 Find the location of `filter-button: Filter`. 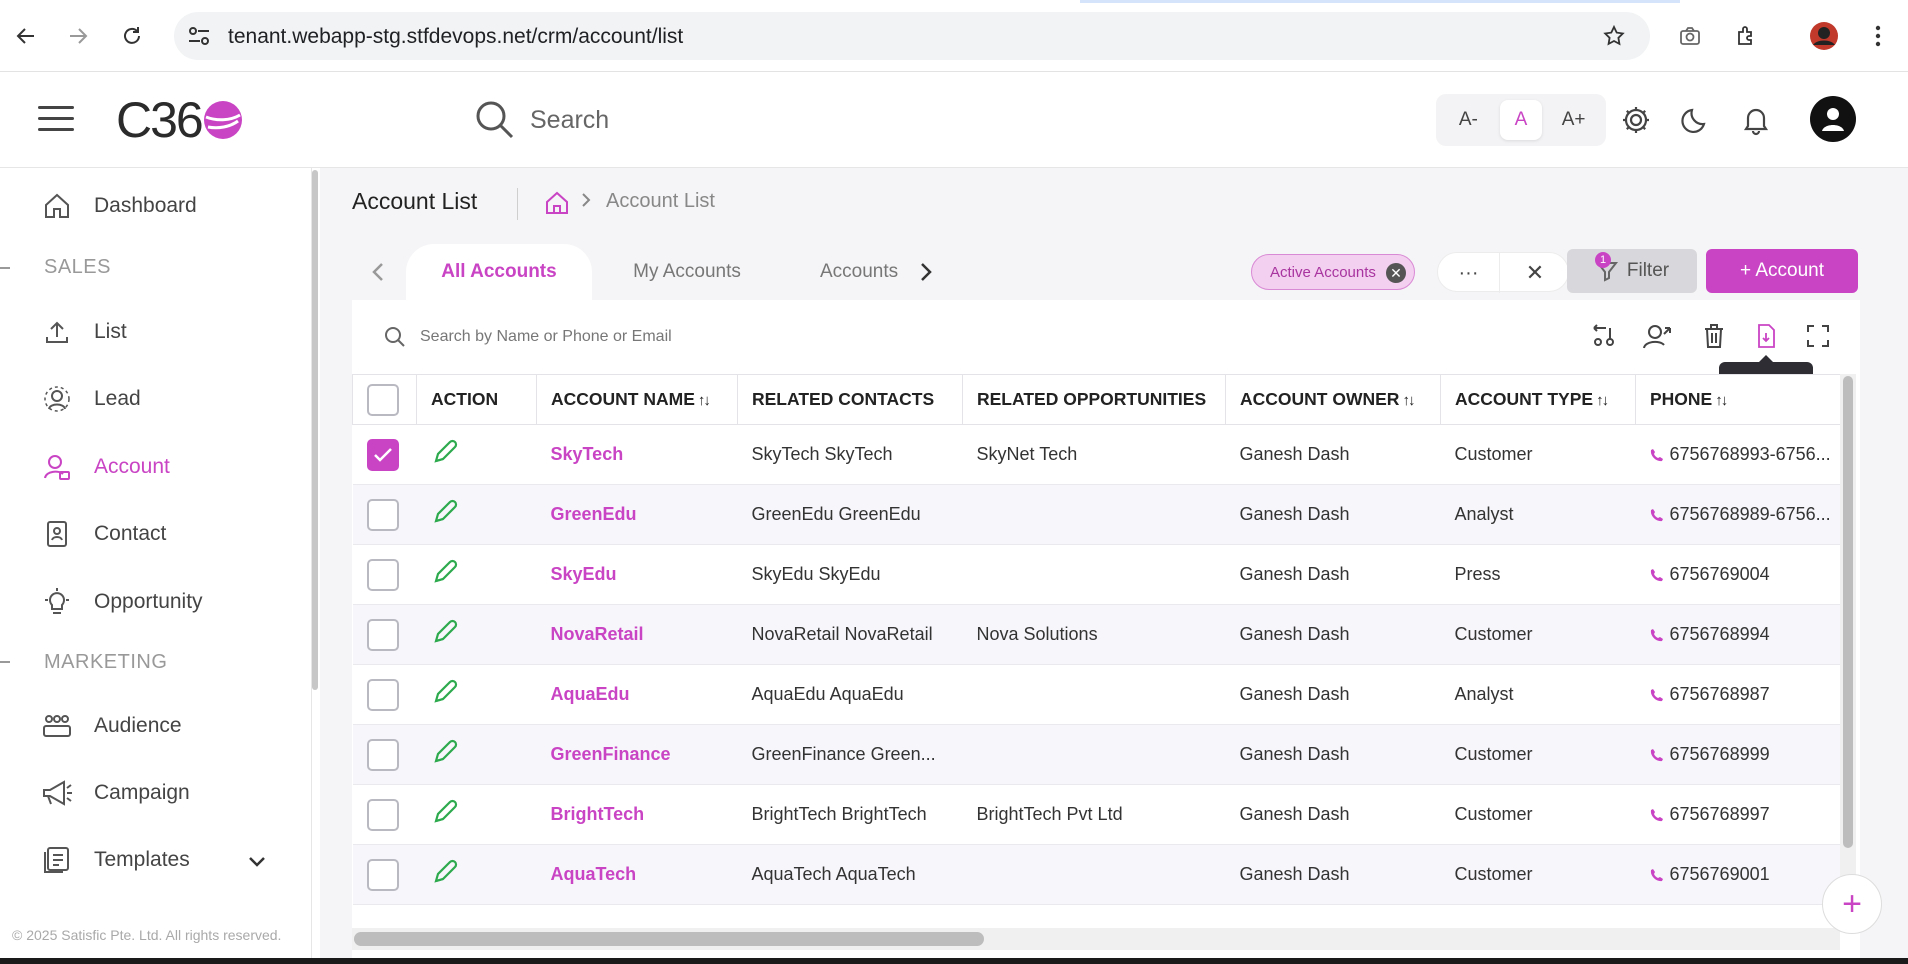

filter-button: Filter is located at coordinates (1632, 271).